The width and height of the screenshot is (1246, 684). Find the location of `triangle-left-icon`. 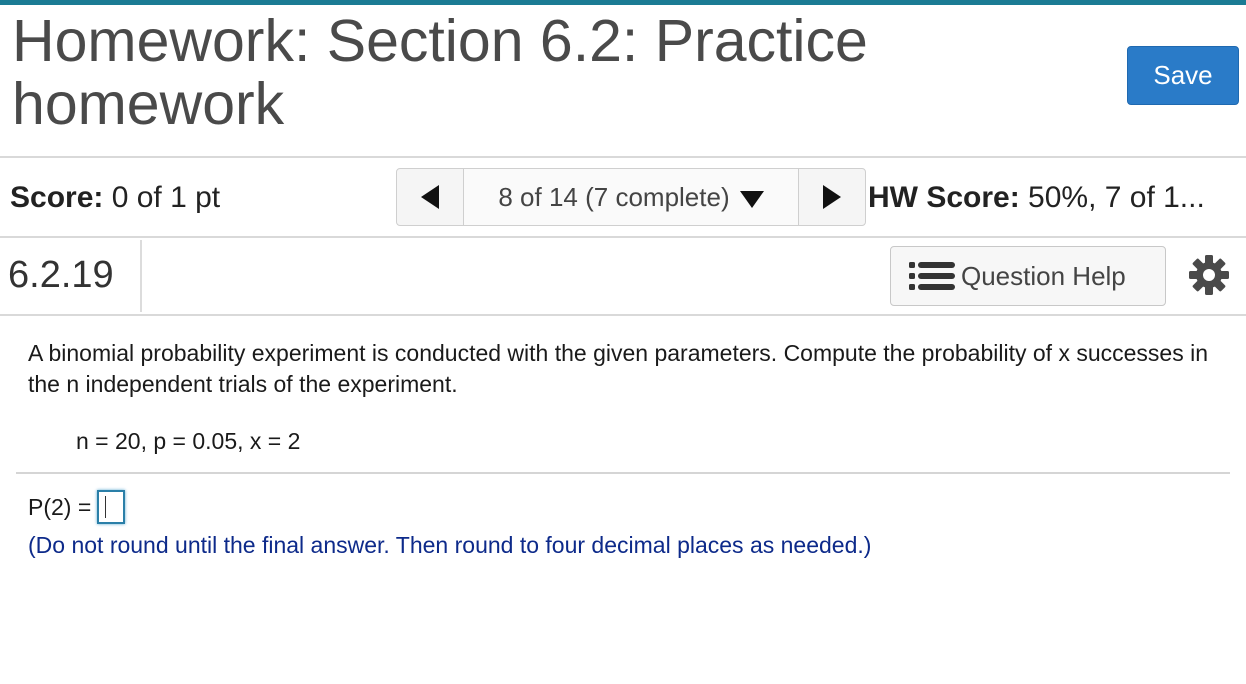

triangle-left-icon is located at coordinates (430, 197).